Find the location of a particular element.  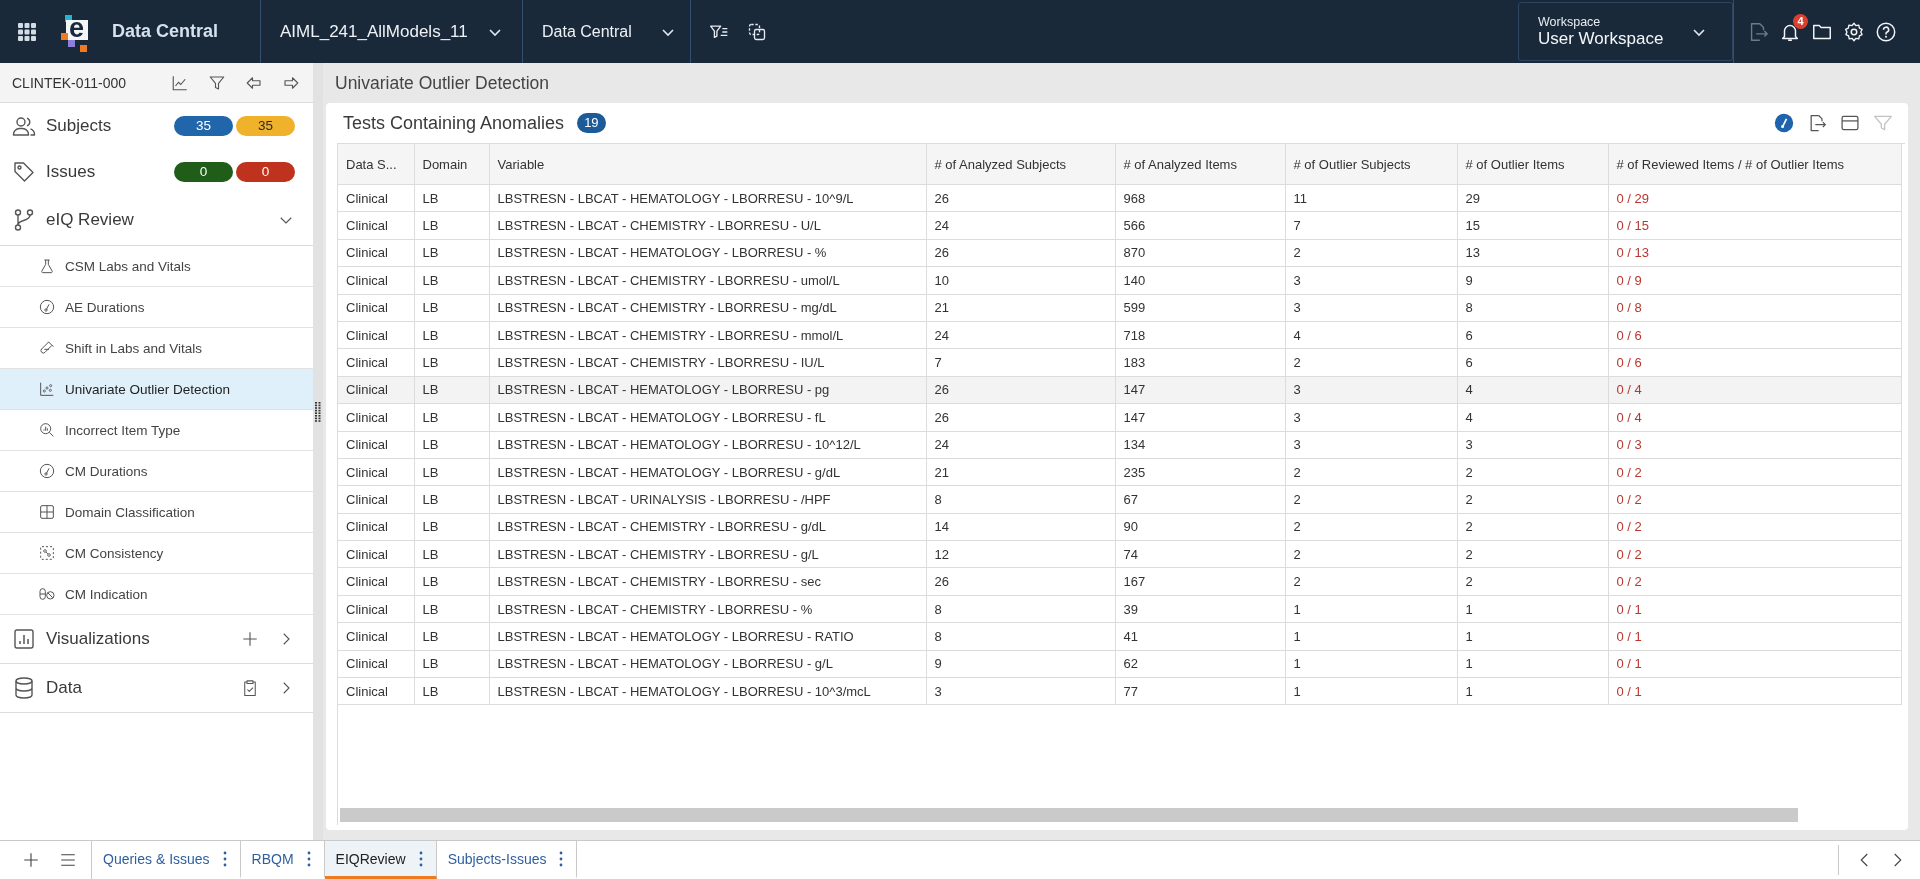

nav-item: Domain Classification is located at coordinates (156, 512).